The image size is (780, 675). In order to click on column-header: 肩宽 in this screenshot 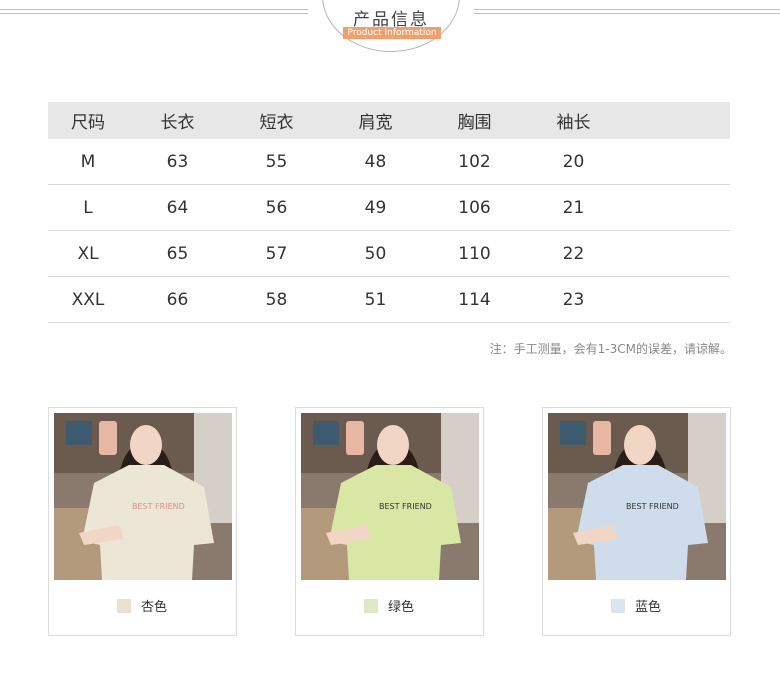, I will do `click(375, 123)`.